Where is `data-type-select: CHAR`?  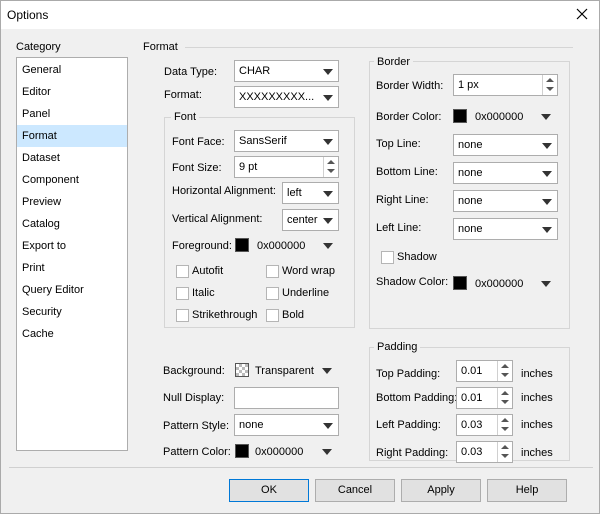
data-type-select: CHAR is located at coordinates (286, 71).